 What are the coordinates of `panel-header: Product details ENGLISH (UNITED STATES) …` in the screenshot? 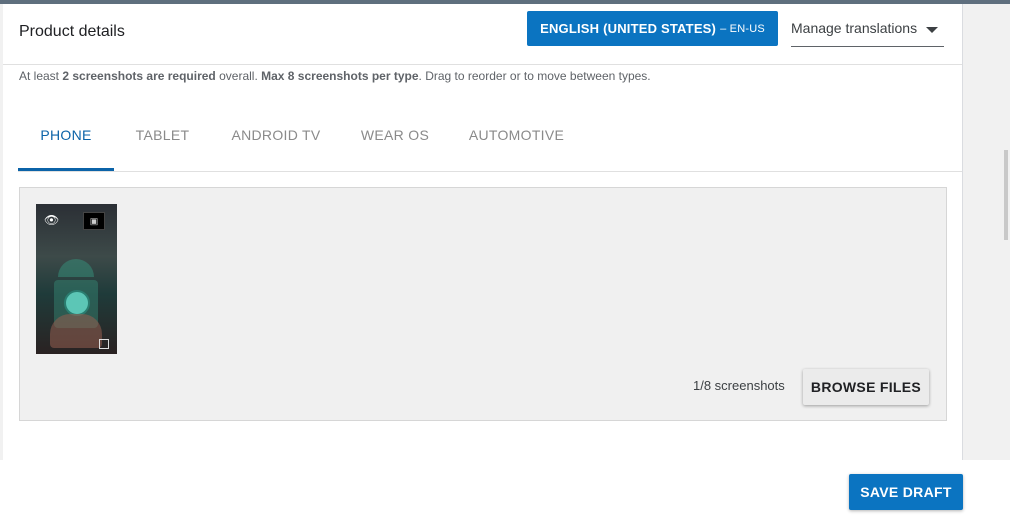 It's located at (482, 34).